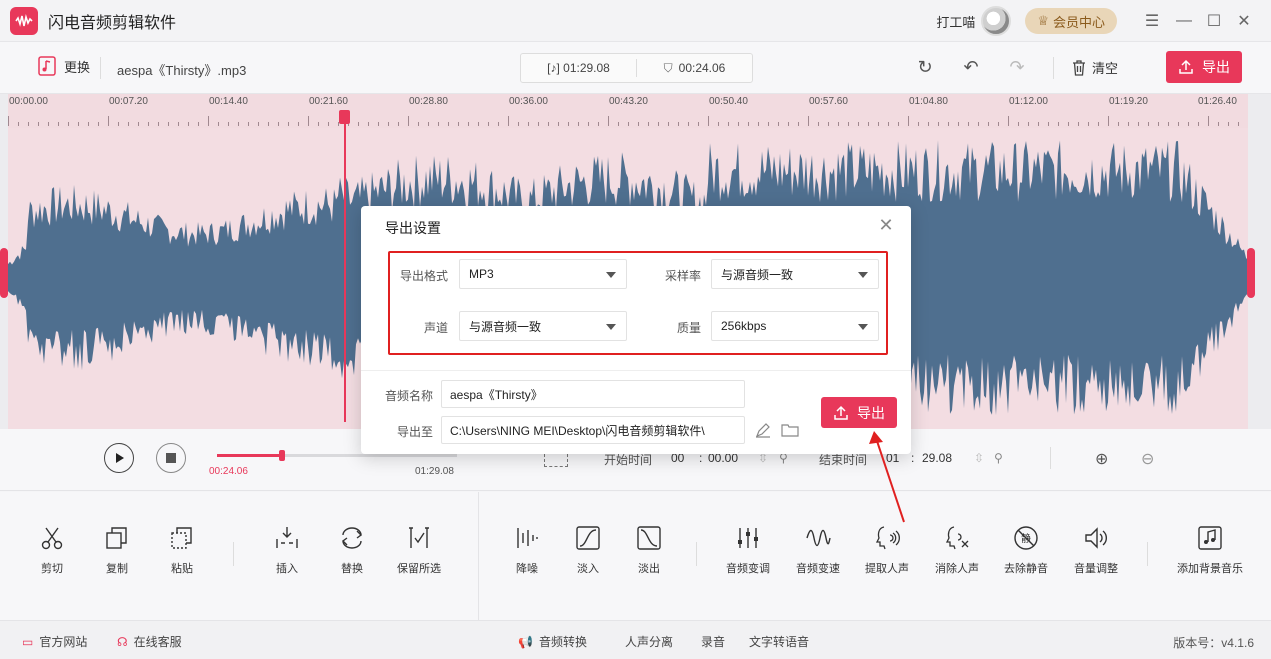 The image size is (1271, 659). What do you see at coordinates (1071, 21) in the screenshot?
I see `vip-center-button: ♕ 会员中心` at bounding box center [1071, 21].